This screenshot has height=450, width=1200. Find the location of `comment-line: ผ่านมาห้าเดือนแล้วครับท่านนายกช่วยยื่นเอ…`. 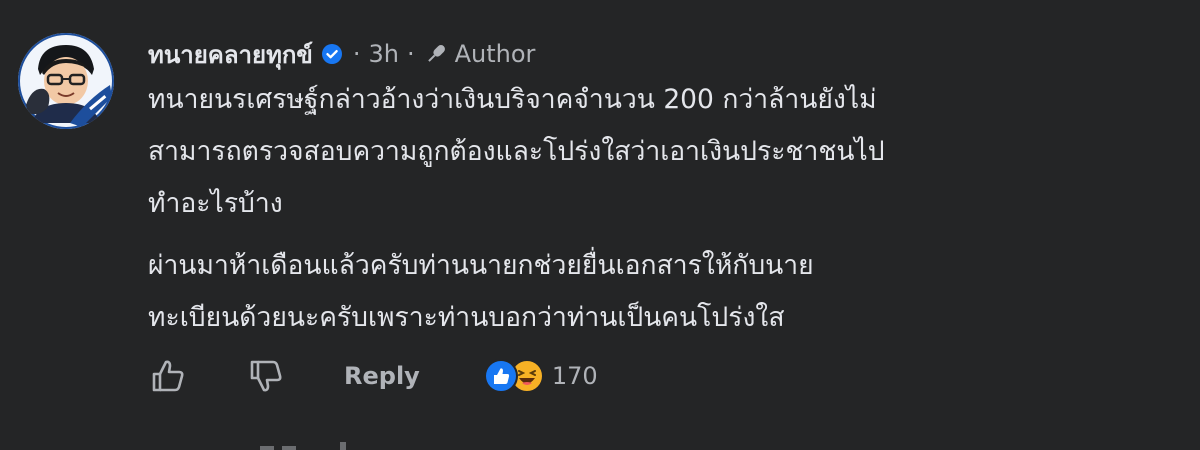

comment-line: ผ่านมาห้าเดือนแล้วครับท่านนายกช่วยยื่นเอ… is located at coordinates (481, 265).